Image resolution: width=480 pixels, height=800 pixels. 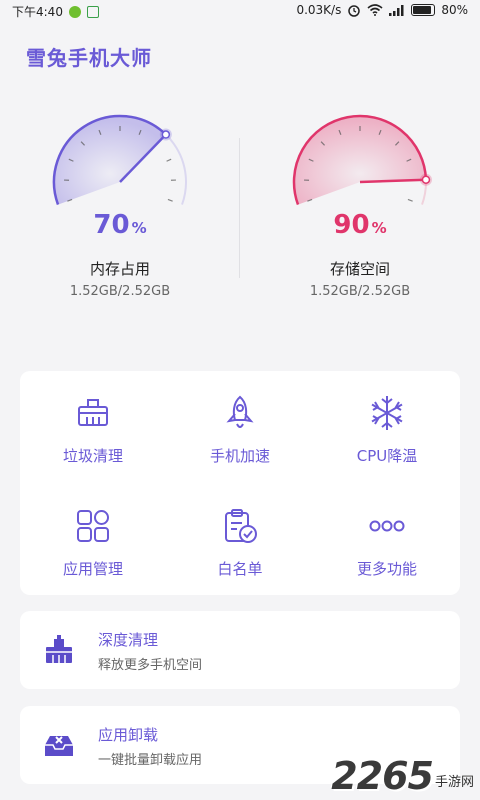 What do you see at coordinates (410, 200) in the screenshot?
I see `storage-gauge-tick` at bounding box center [410, 200].